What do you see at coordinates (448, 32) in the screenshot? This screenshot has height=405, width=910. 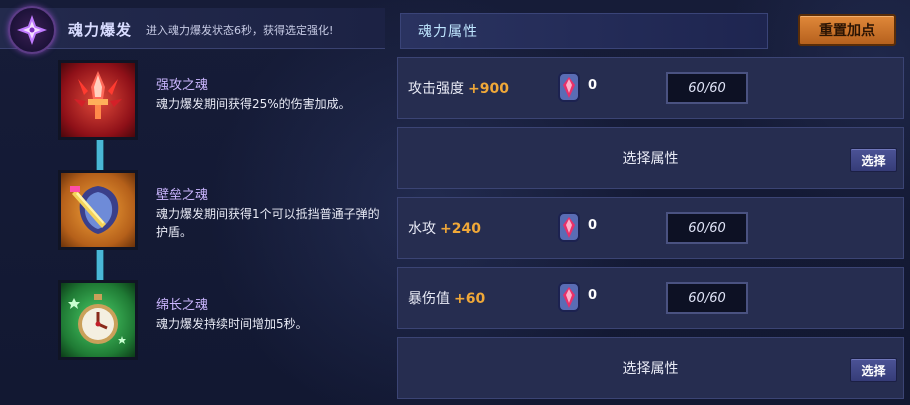 I see `soul-attributes-title: 魂力属性` at bounding box center [448, 32].